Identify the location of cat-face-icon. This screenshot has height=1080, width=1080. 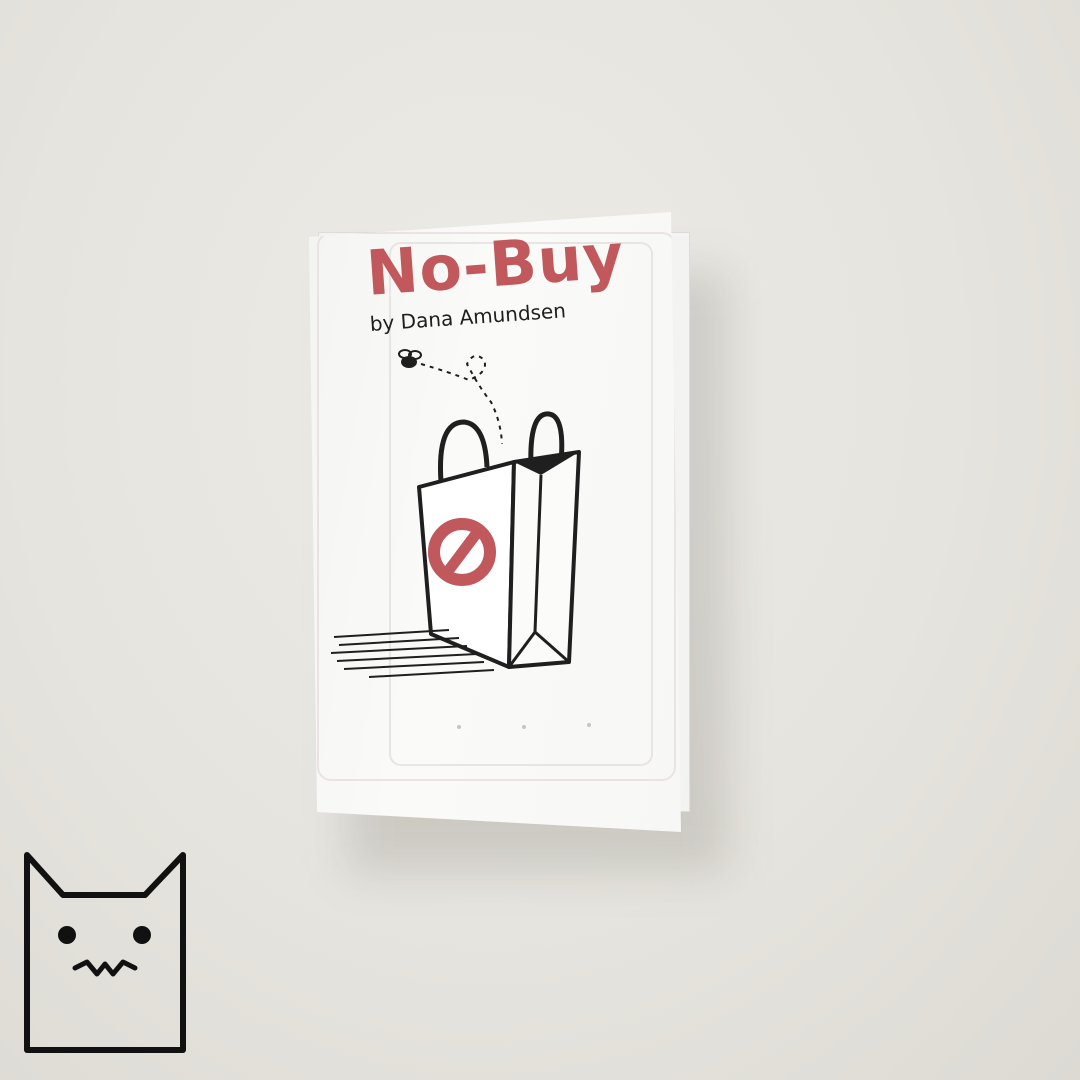
(105, 952).